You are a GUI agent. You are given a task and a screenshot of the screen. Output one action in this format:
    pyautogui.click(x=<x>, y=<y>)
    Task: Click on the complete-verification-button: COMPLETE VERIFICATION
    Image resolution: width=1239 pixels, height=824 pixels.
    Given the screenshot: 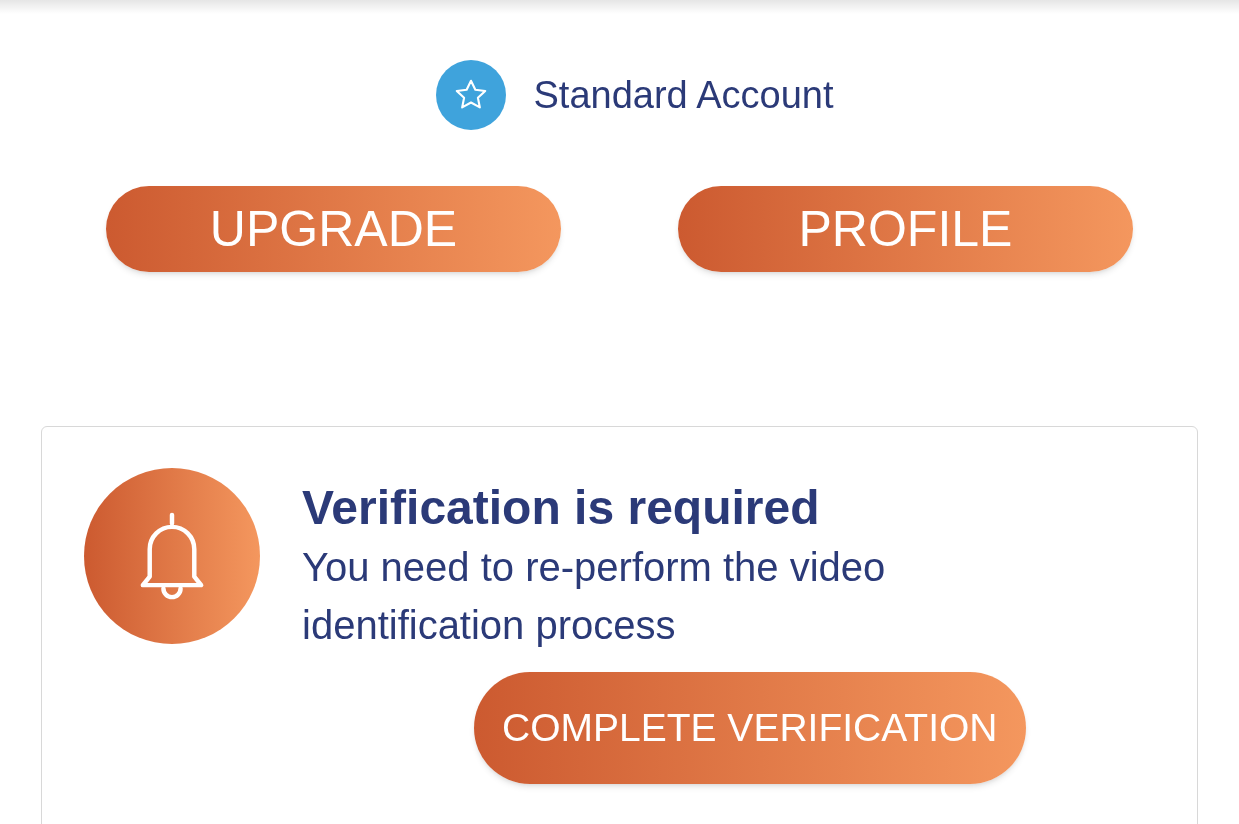 What is the action you would take?
    pyautogui.click(x=750, y=728)
    